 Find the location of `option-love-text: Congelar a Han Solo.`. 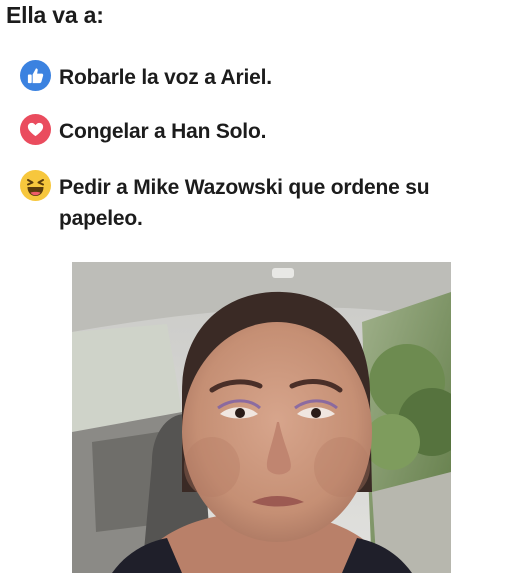

option-love-text: Congelar a Han Solo. is located at coordinates (163, 131).